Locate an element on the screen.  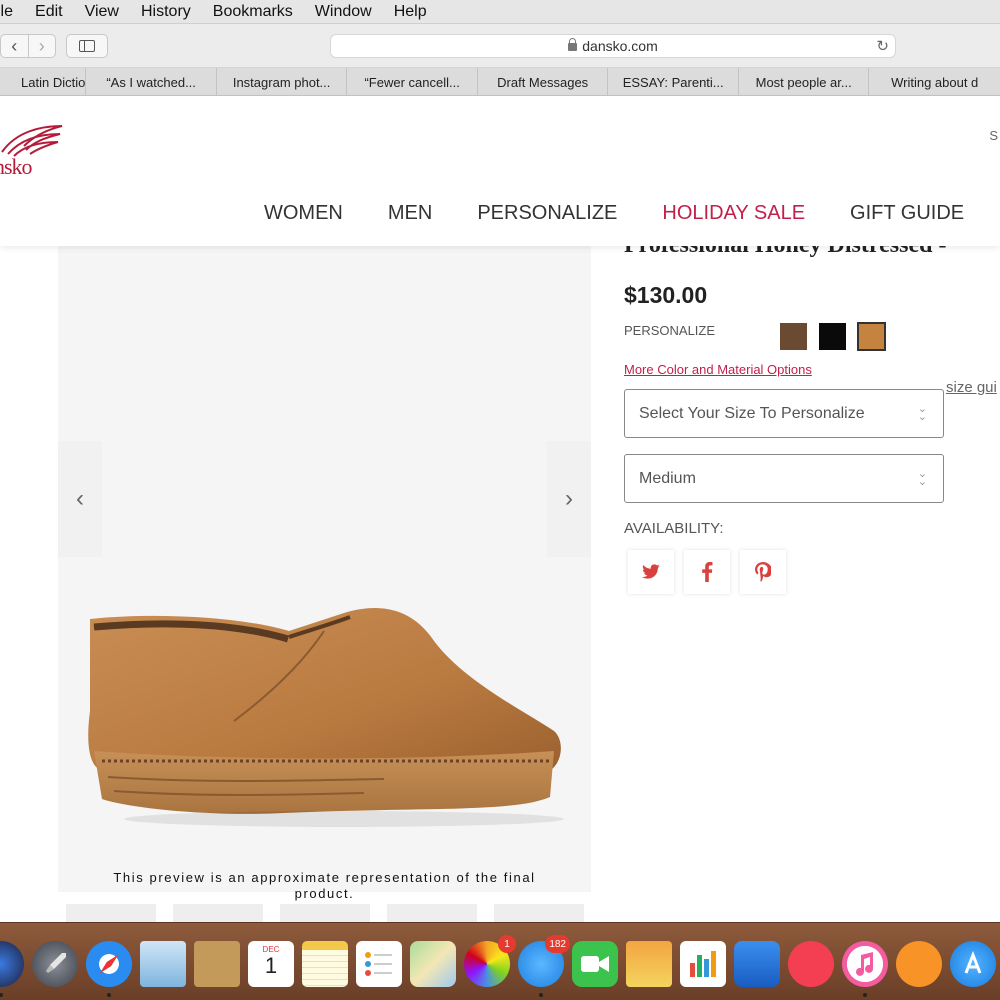
width-select-value: Medium is located at coordinates (667, 478).